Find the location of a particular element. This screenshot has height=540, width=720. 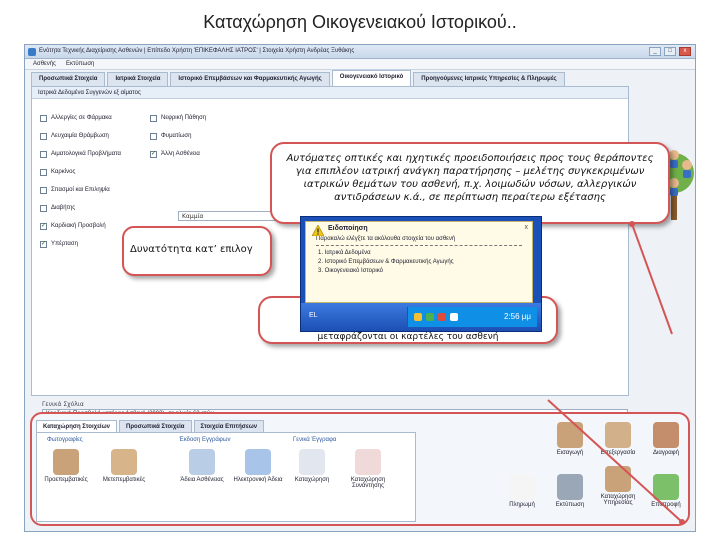

annotation-arrows is located at coordinates (616, 373).